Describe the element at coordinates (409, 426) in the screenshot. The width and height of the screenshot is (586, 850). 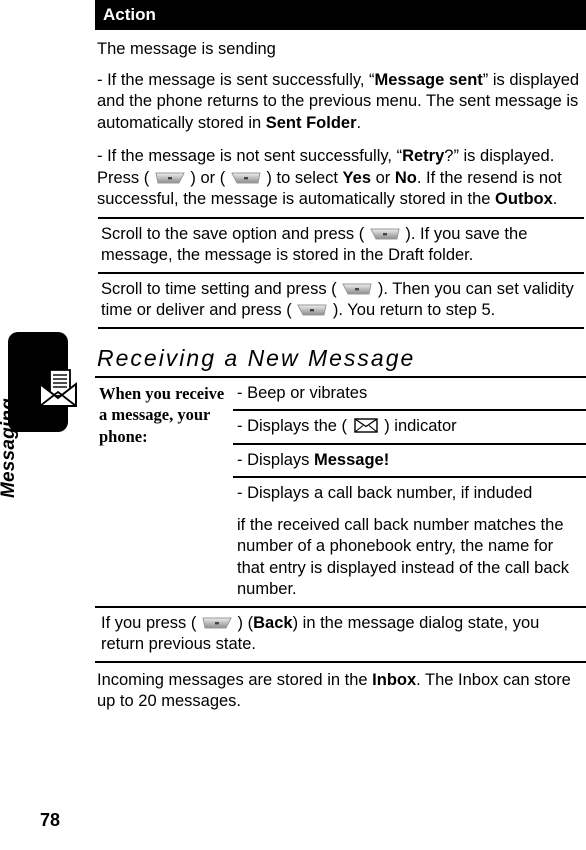
I see `receive-row-indicator: - Displays the ( ) indicator` at that location.